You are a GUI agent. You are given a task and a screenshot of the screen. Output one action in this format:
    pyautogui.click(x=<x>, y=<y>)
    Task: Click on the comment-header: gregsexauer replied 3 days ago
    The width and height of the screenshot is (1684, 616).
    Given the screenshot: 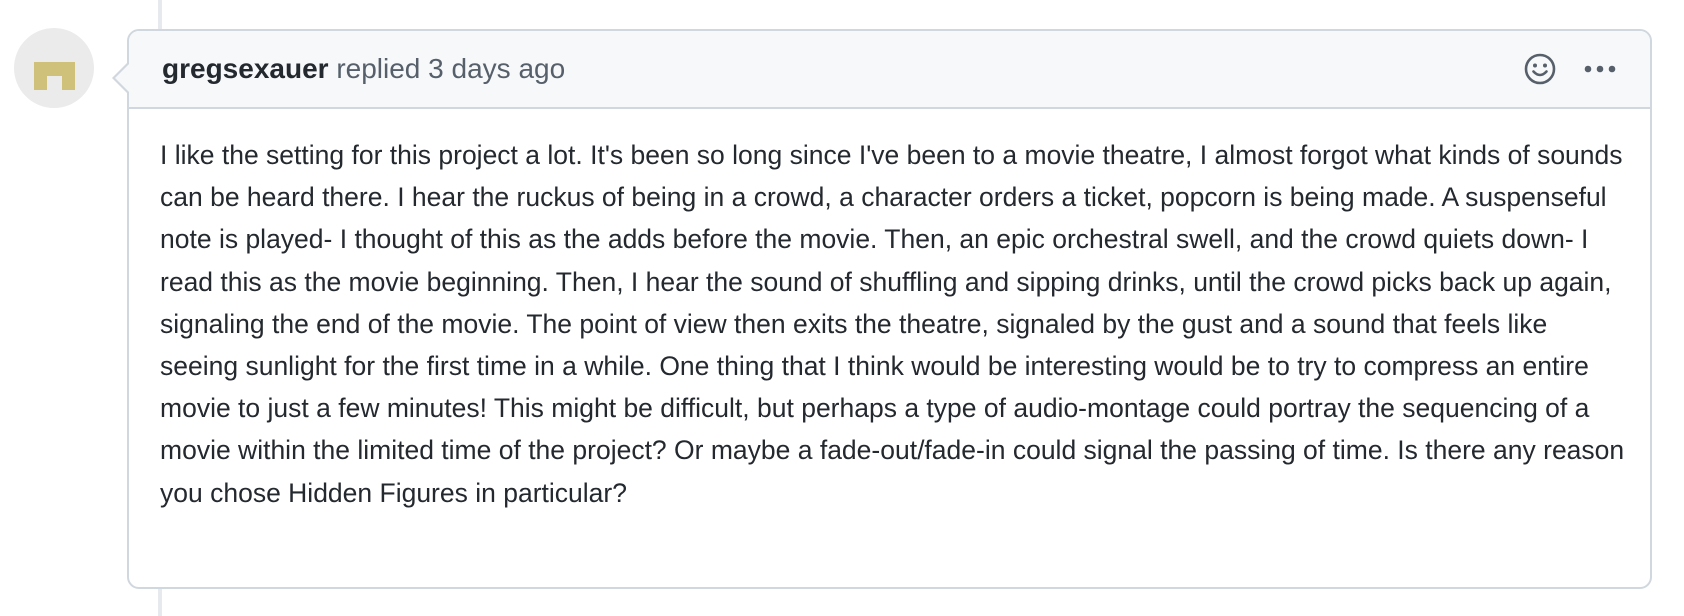 What is the action you would take?
    pyautogui.click(x=889, y=70)
    